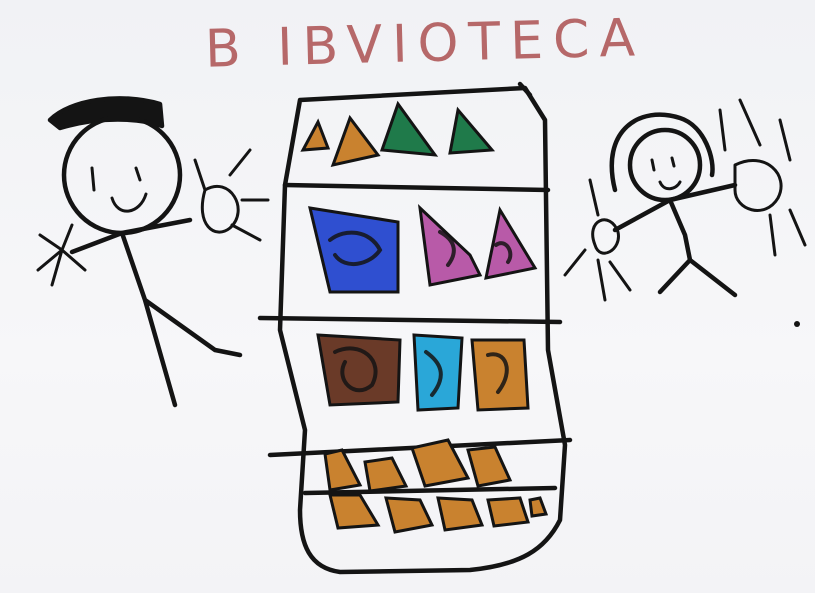 Image resolution: width=815 pixels, height=593 pixels. Describe the element at coordinates (762, 177) in the screenshot. I see `right-person-right-hand` at that location.